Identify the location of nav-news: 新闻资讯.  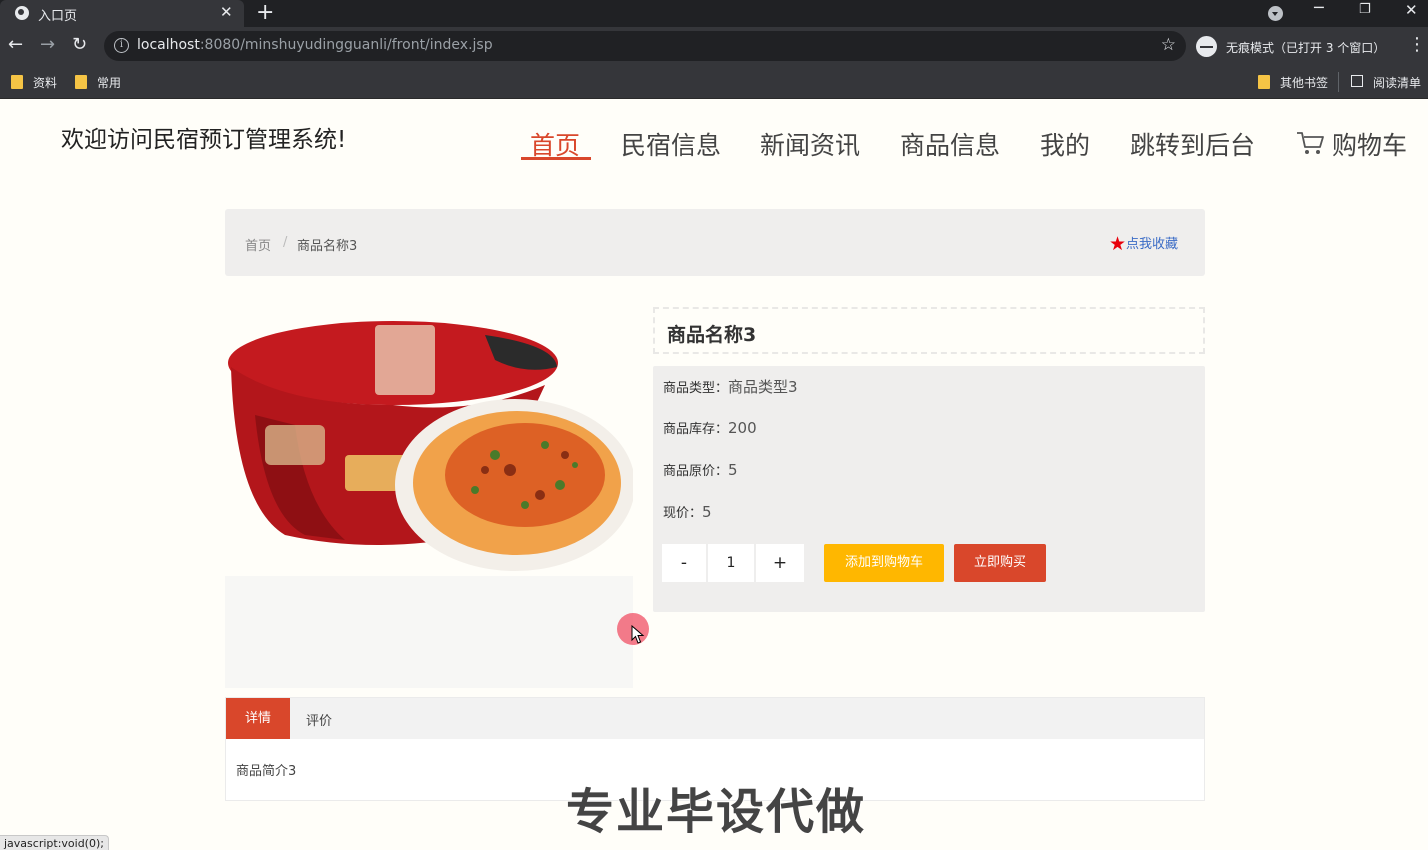
(810, 144).